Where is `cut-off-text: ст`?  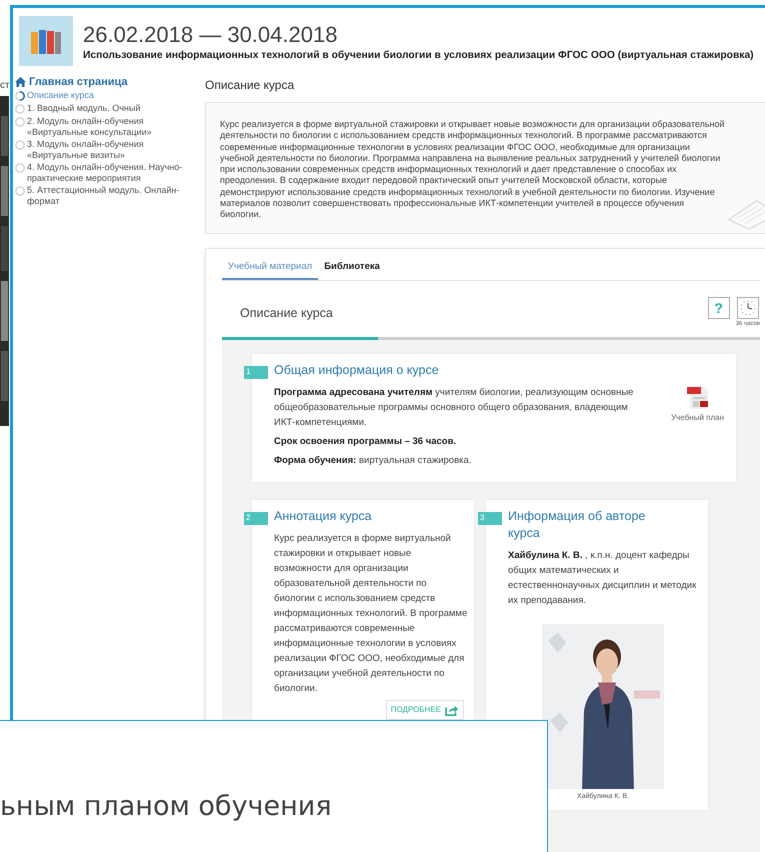
cut-off-text: ст is located at coordinates (5, 85).